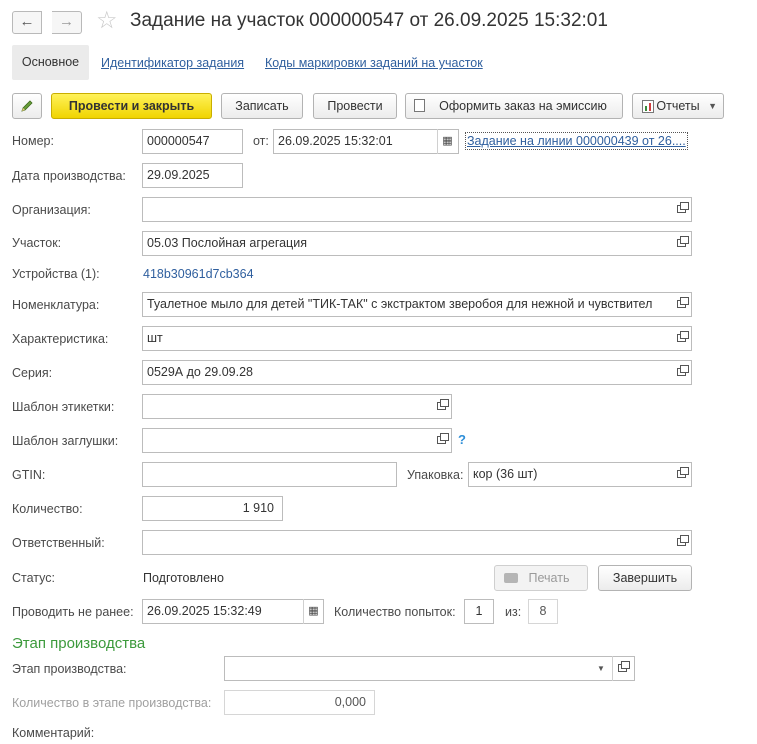 The width and height of the screenshot is (757, 744). Describe the element at coordinates (549, 578) in the screenshot. I see `print-label: Печать` at that location.